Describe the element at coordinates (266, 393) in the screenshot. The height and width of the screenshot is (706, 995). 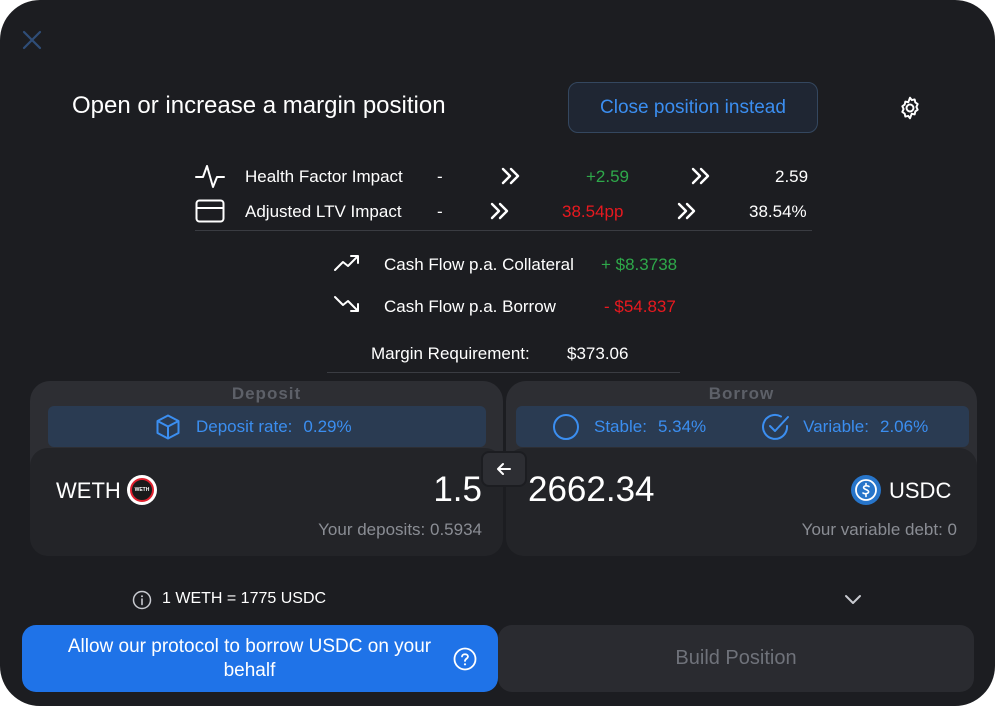
I see `deposit-title: Deposit` at that location.